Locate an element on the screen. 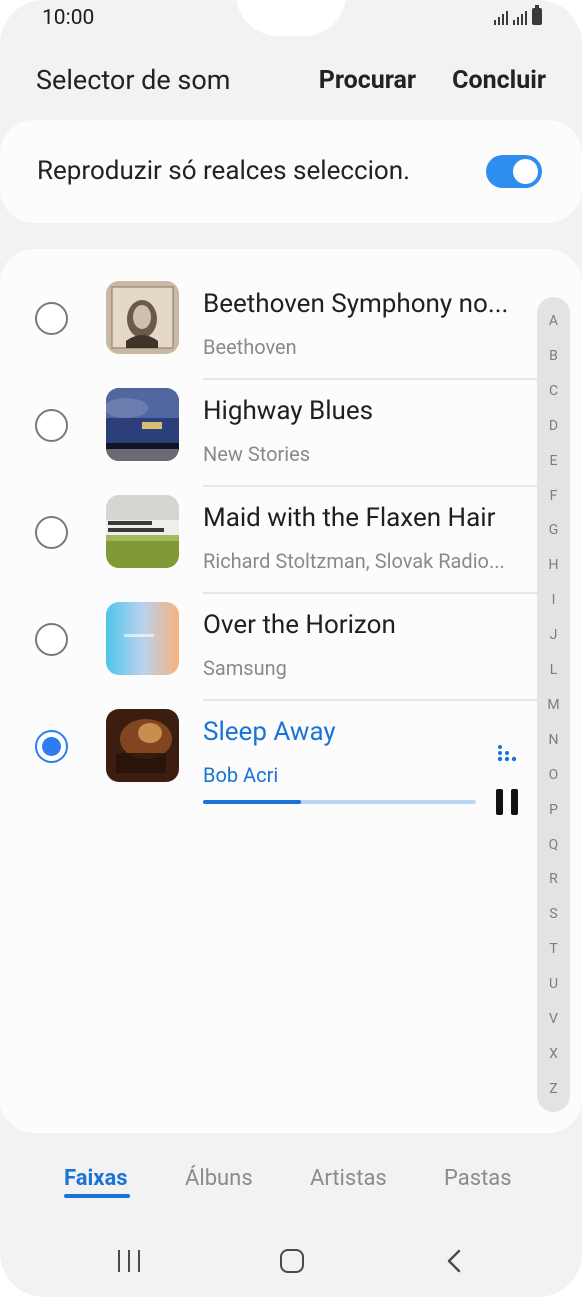 This screenshot has height=1297, width=582. index-letter-d: D is located at coordinates (553, 426).